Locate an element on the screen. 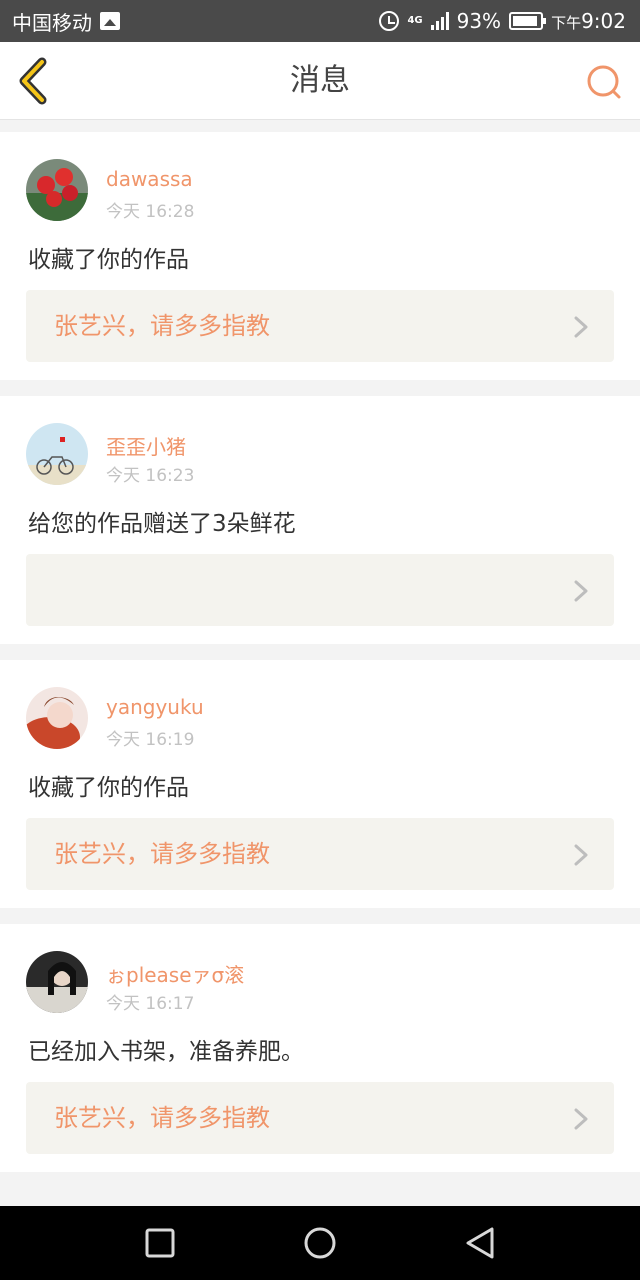 This screenshot has width=640, height=1280. back-button is located at coordinates (36, 81).